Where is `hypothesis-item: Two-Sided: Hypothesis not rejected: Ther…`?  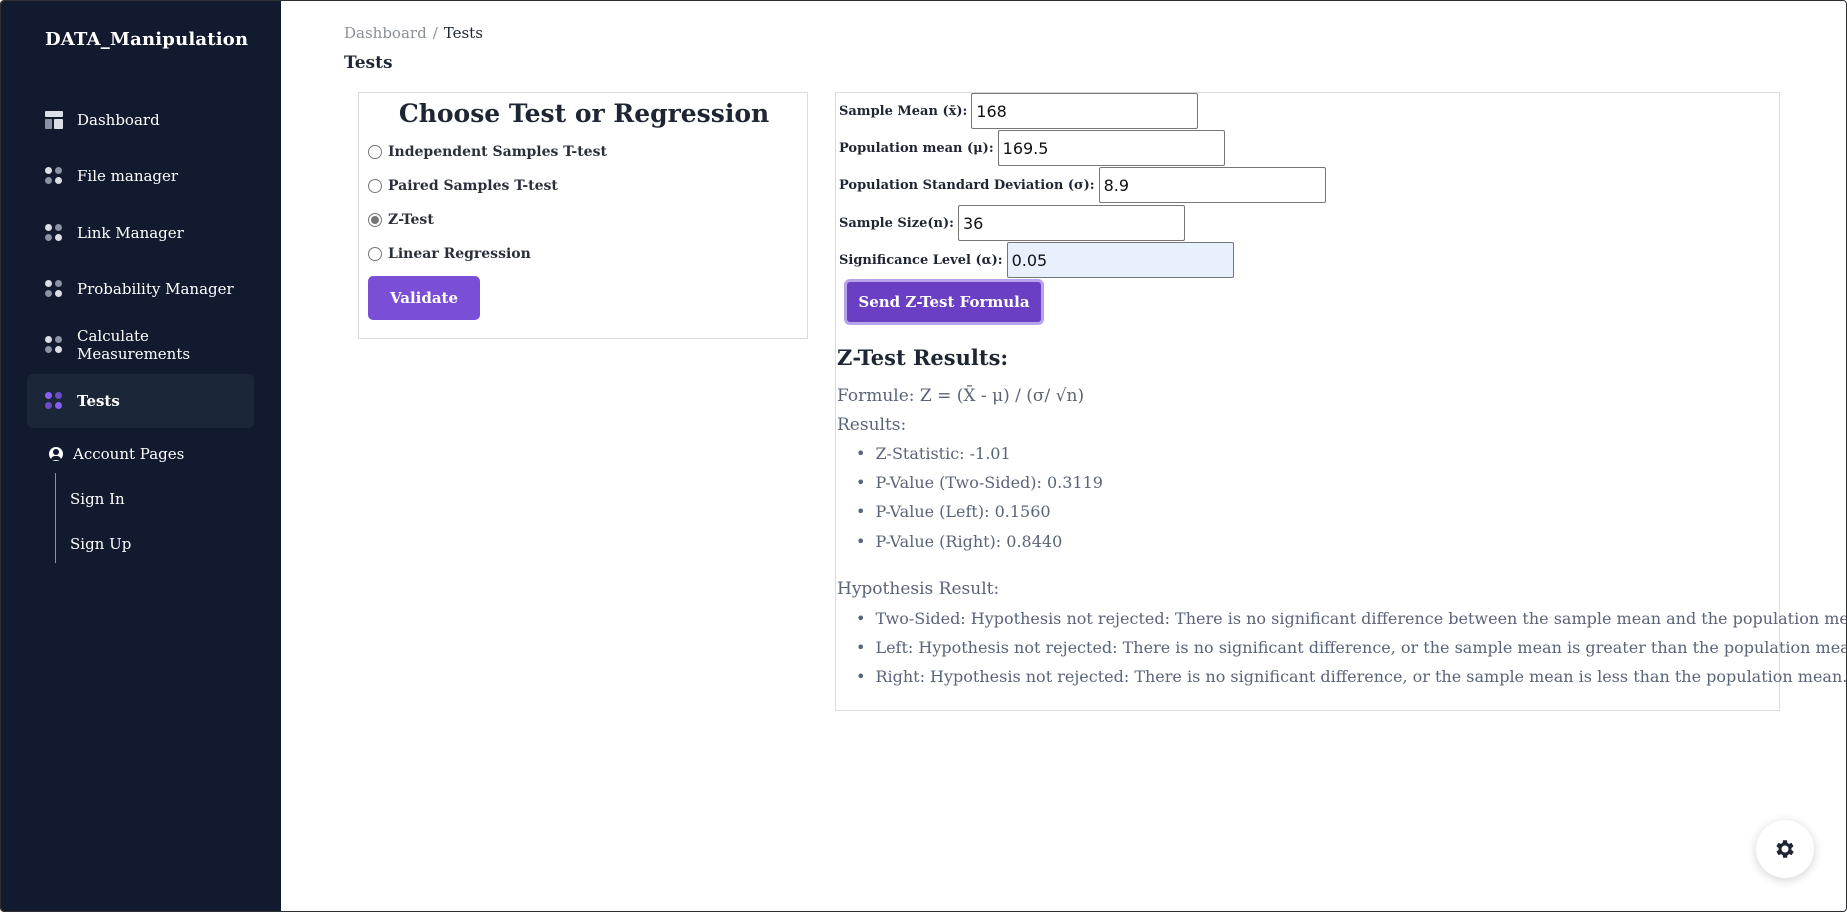 hypothesis-item: Two-Sided: Hypothesis not rejected: Ther… is located at coordinates (1351, 618).